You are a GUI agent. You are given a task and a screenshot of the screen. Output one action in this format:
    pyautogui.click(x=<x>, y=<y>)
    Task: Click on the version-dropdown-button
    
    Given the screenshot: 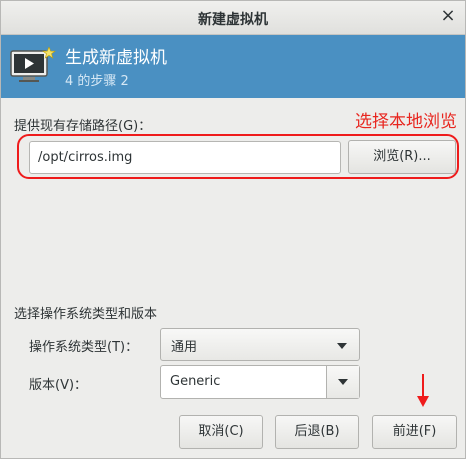 What is the action you would take?
    pyautogui.click(x=342, y=382)
    